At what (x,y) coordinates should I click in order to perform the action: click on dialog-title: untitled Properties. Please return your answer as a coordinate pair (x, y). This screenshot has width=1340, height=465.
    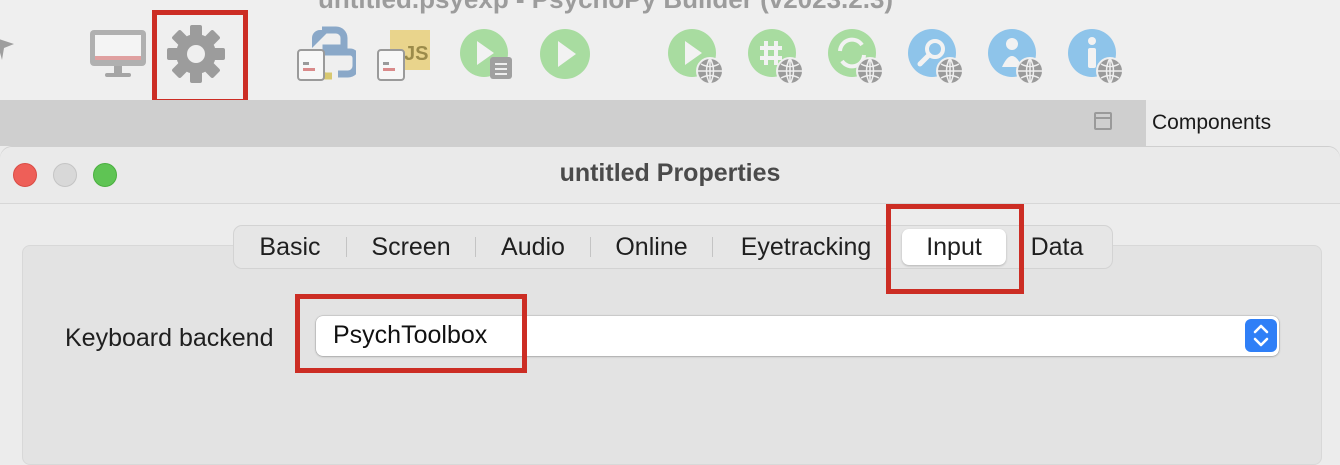
    Looking at the image, I should click on (670, 173).